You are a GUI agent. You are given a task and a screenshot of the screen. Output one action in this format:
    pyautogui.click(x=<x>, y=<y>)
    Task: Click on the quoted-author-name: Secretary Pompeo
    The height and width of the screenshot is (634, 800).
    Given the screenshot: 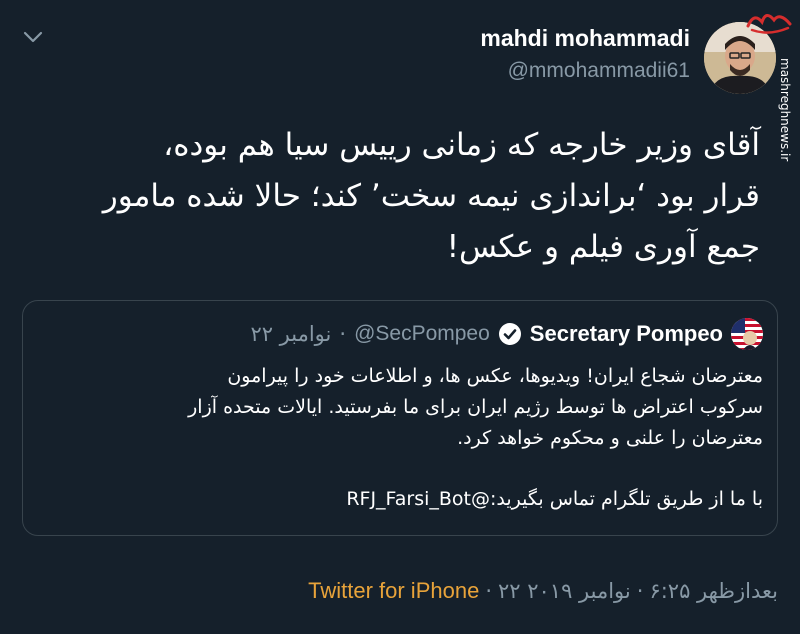 What is the action you would take?
    pyautogui.click(x=626, y=334)
    